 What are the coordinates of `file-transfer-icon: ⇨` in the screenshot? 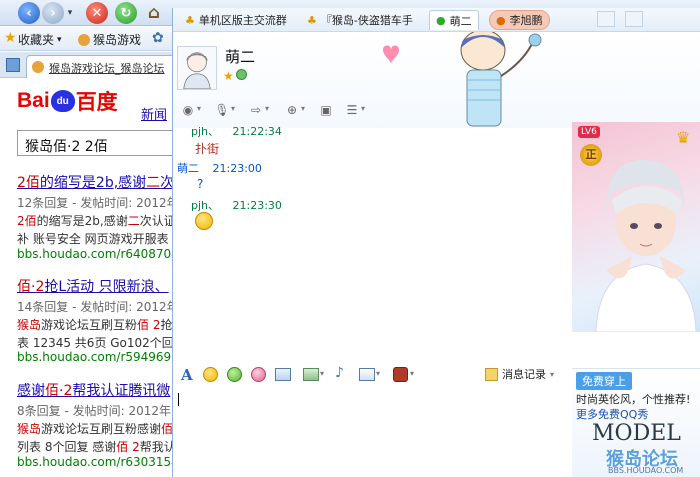 It's located at (256, 110).